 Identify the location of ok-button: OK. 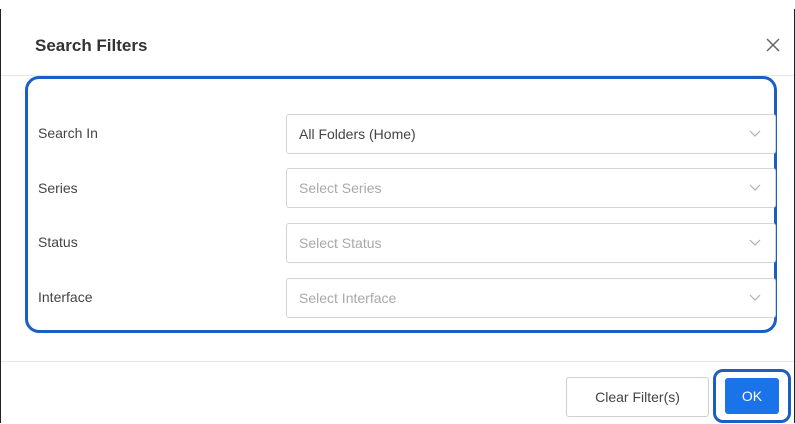
(752, 396).